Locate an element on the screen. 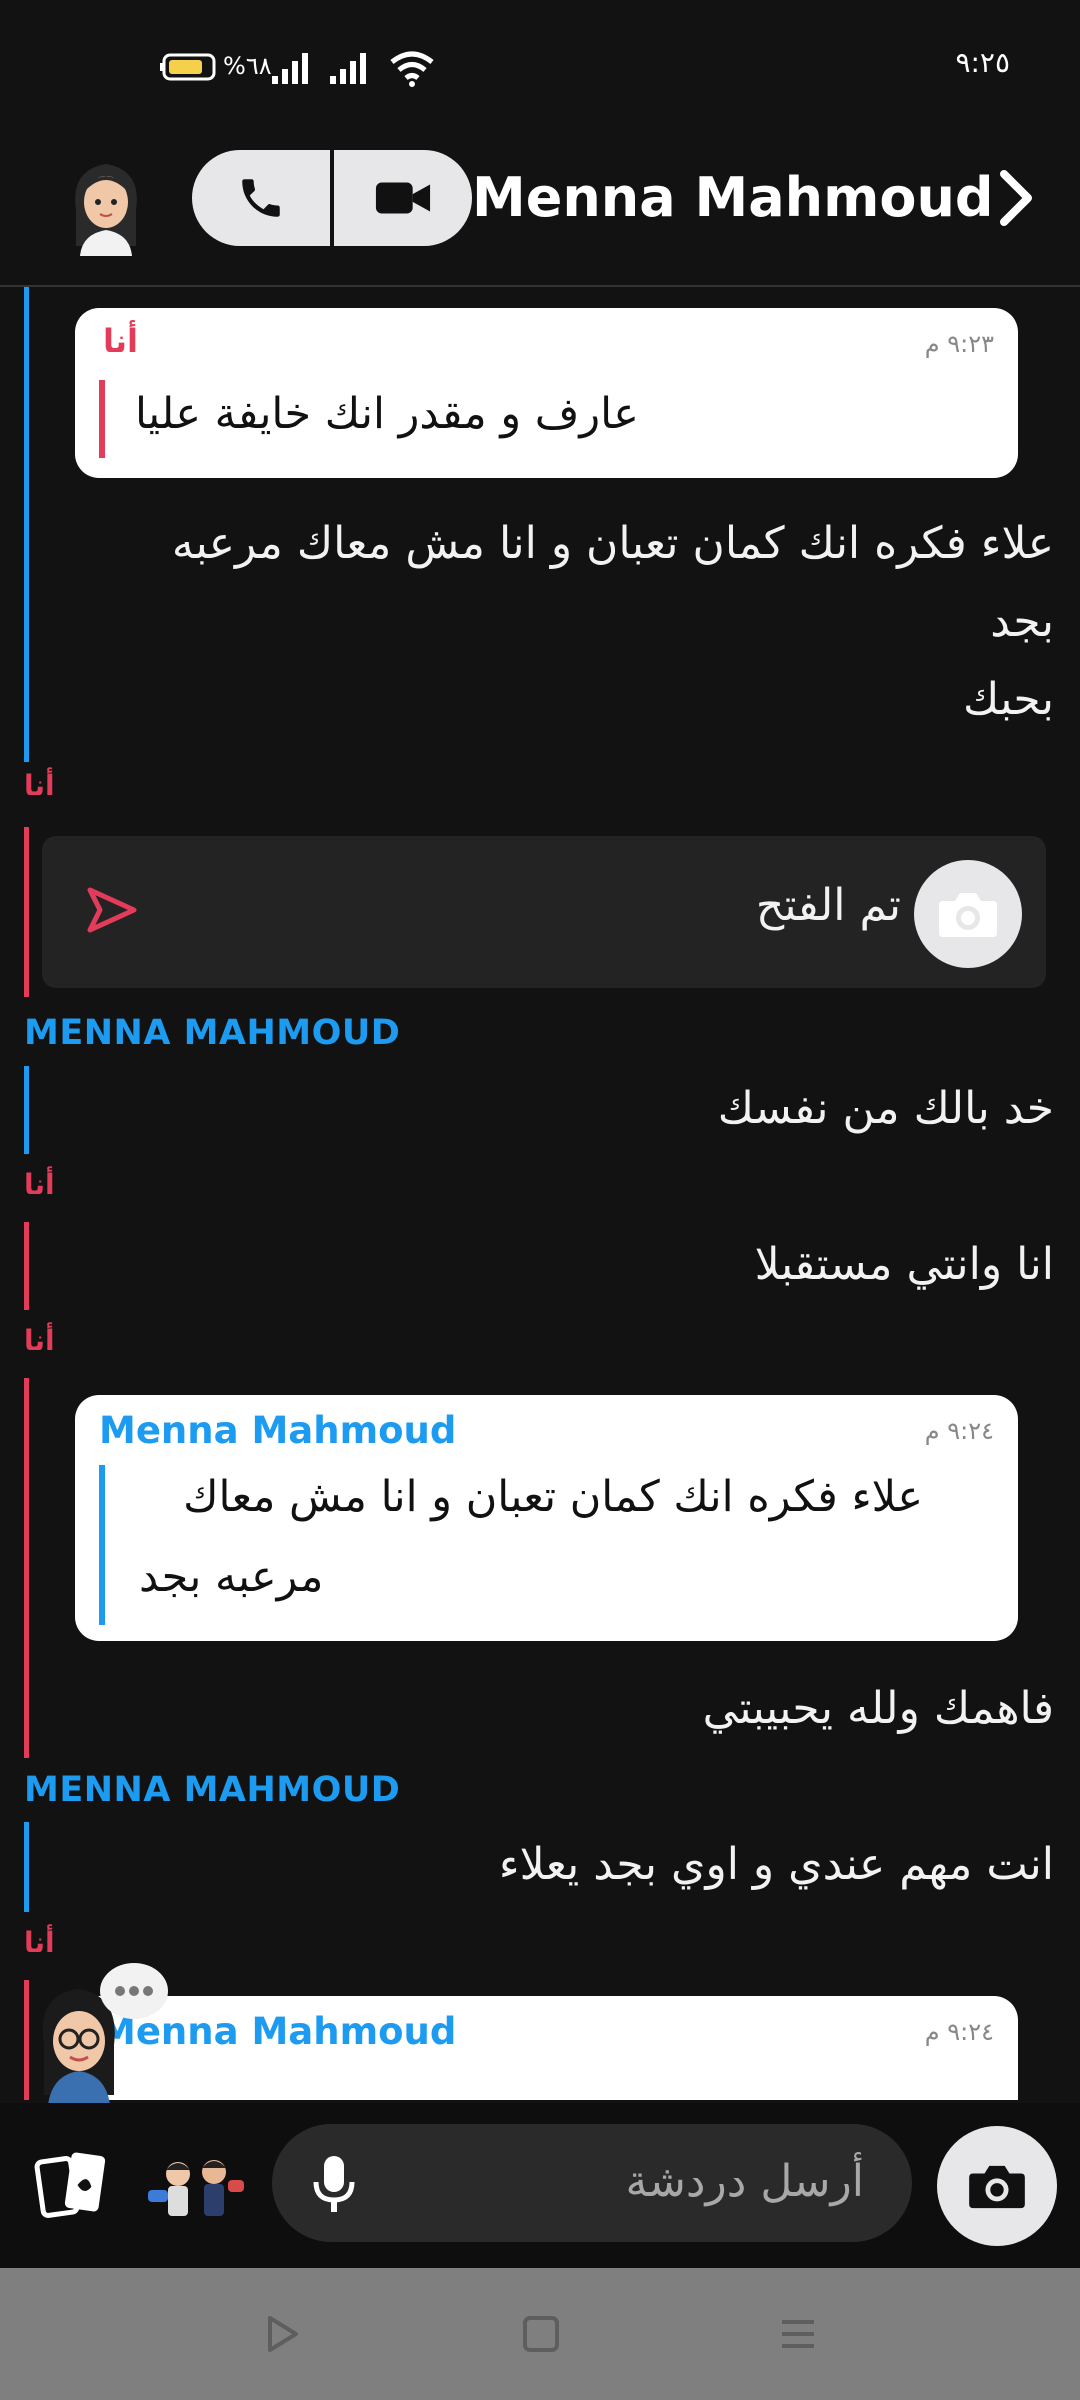  video-call-button is located at coordinates (403, 198).